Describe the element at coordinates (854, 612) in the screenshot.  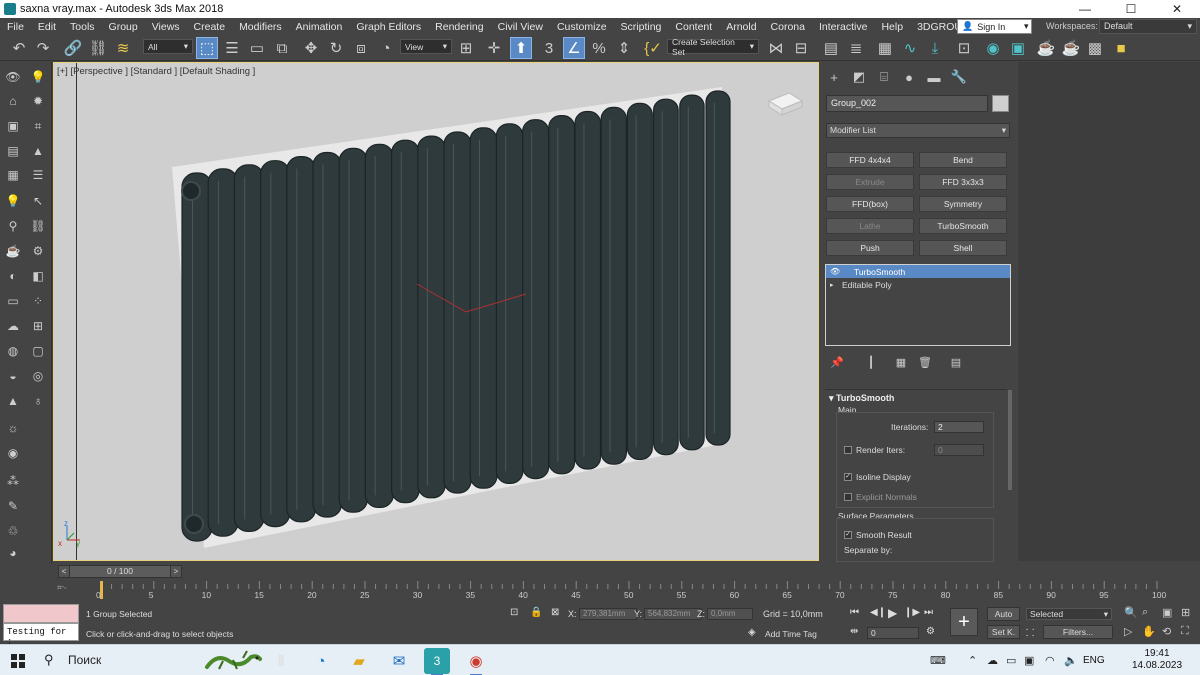
I see `go-to-start-icon: ⏮` at that location.